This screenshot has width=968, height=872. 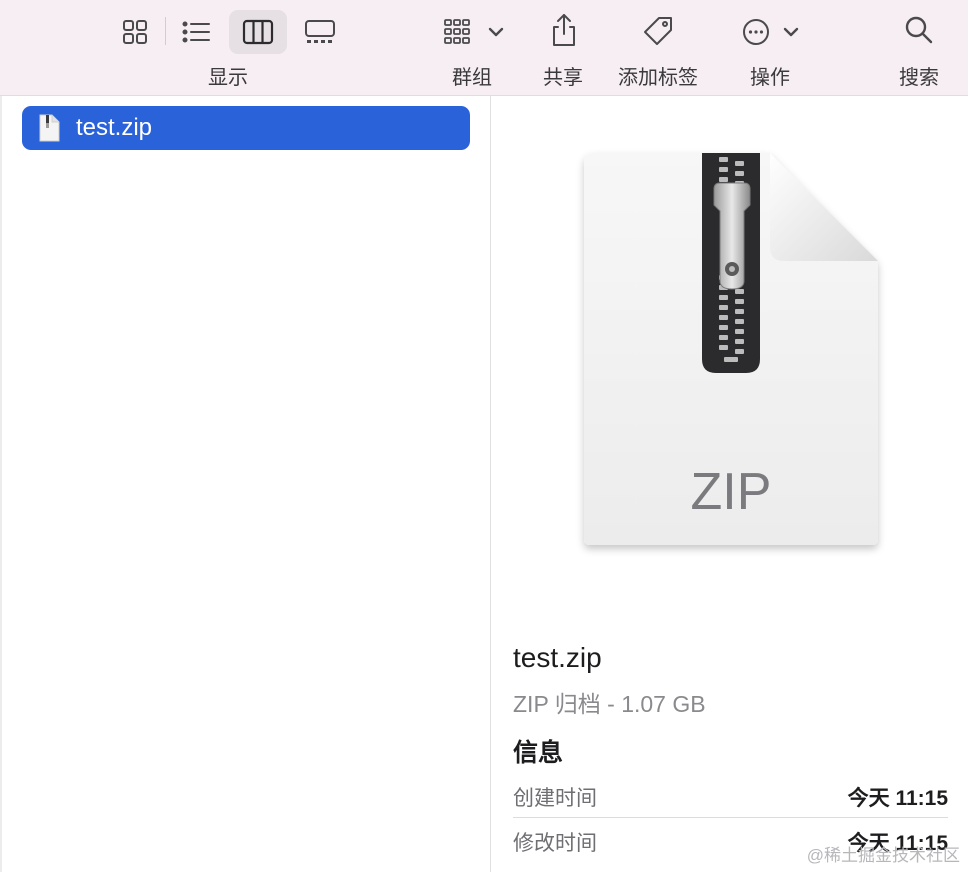 What do you see at coordinates (555, 843) in the screenshot?
I see `modified-label: 修改时间` at bounding box center [555, 843].